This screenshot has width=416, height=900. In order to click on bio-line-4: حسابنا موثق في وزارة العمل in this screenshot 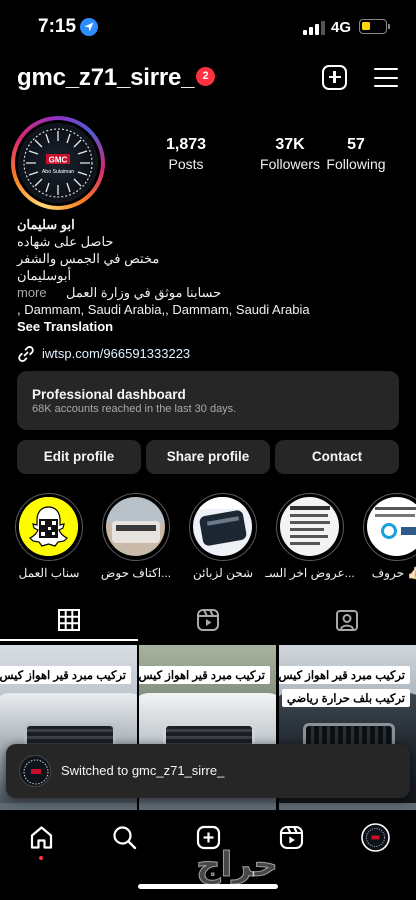, I will do `click(144, 292)`.